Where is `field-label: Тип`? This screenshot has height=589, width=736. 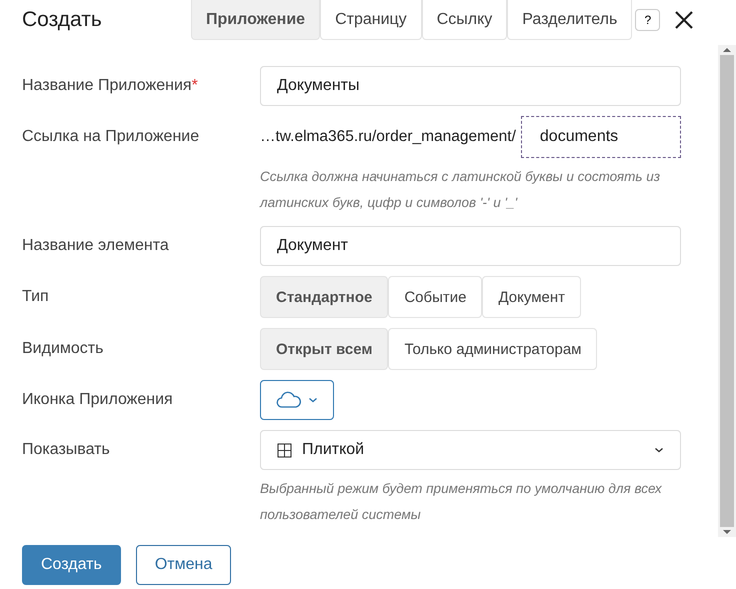
field-label: Тип is located at coordinates (35, 296).